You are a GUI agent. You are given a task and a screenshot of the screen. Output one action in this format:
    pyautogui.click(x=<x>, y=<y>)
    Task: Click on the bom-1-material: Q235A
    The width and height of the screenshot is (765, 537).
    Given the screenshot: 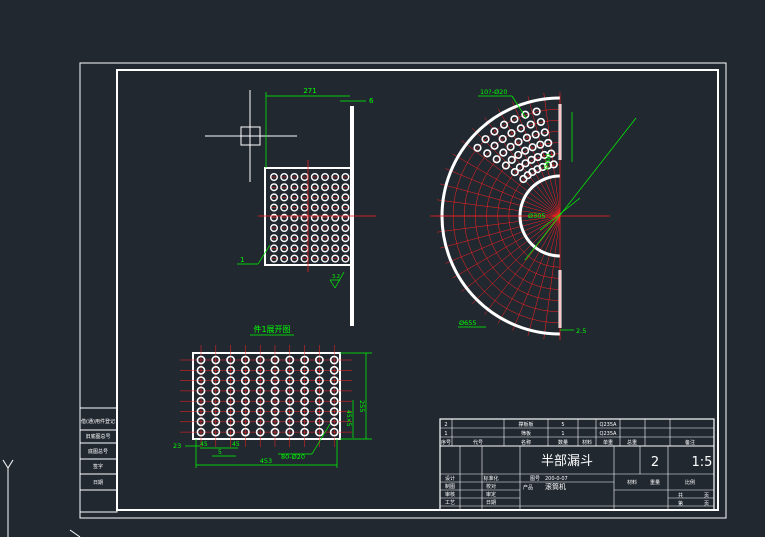 What is the action you would take?
    pyautogui.click(x=608, y=434)
    